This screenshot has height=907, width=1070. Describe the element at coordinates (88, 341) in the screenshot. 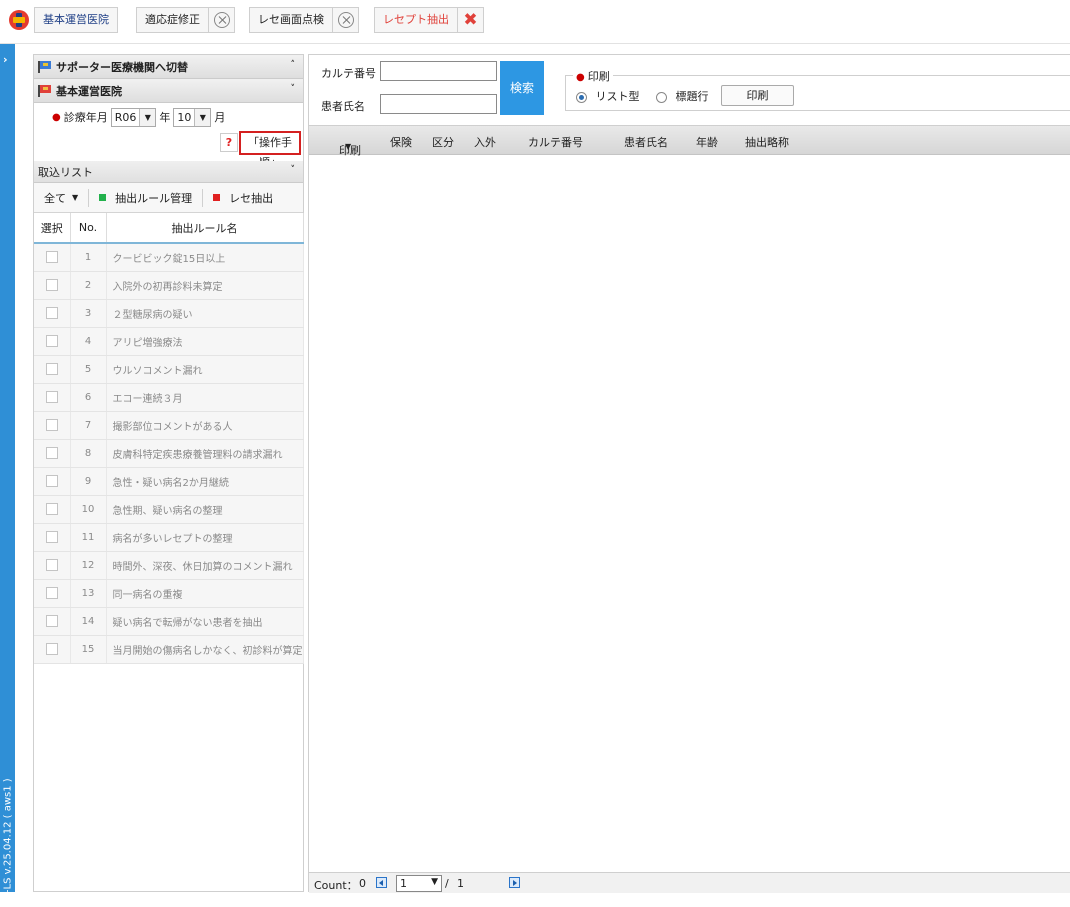

I see `rule-no: 4` at that location.